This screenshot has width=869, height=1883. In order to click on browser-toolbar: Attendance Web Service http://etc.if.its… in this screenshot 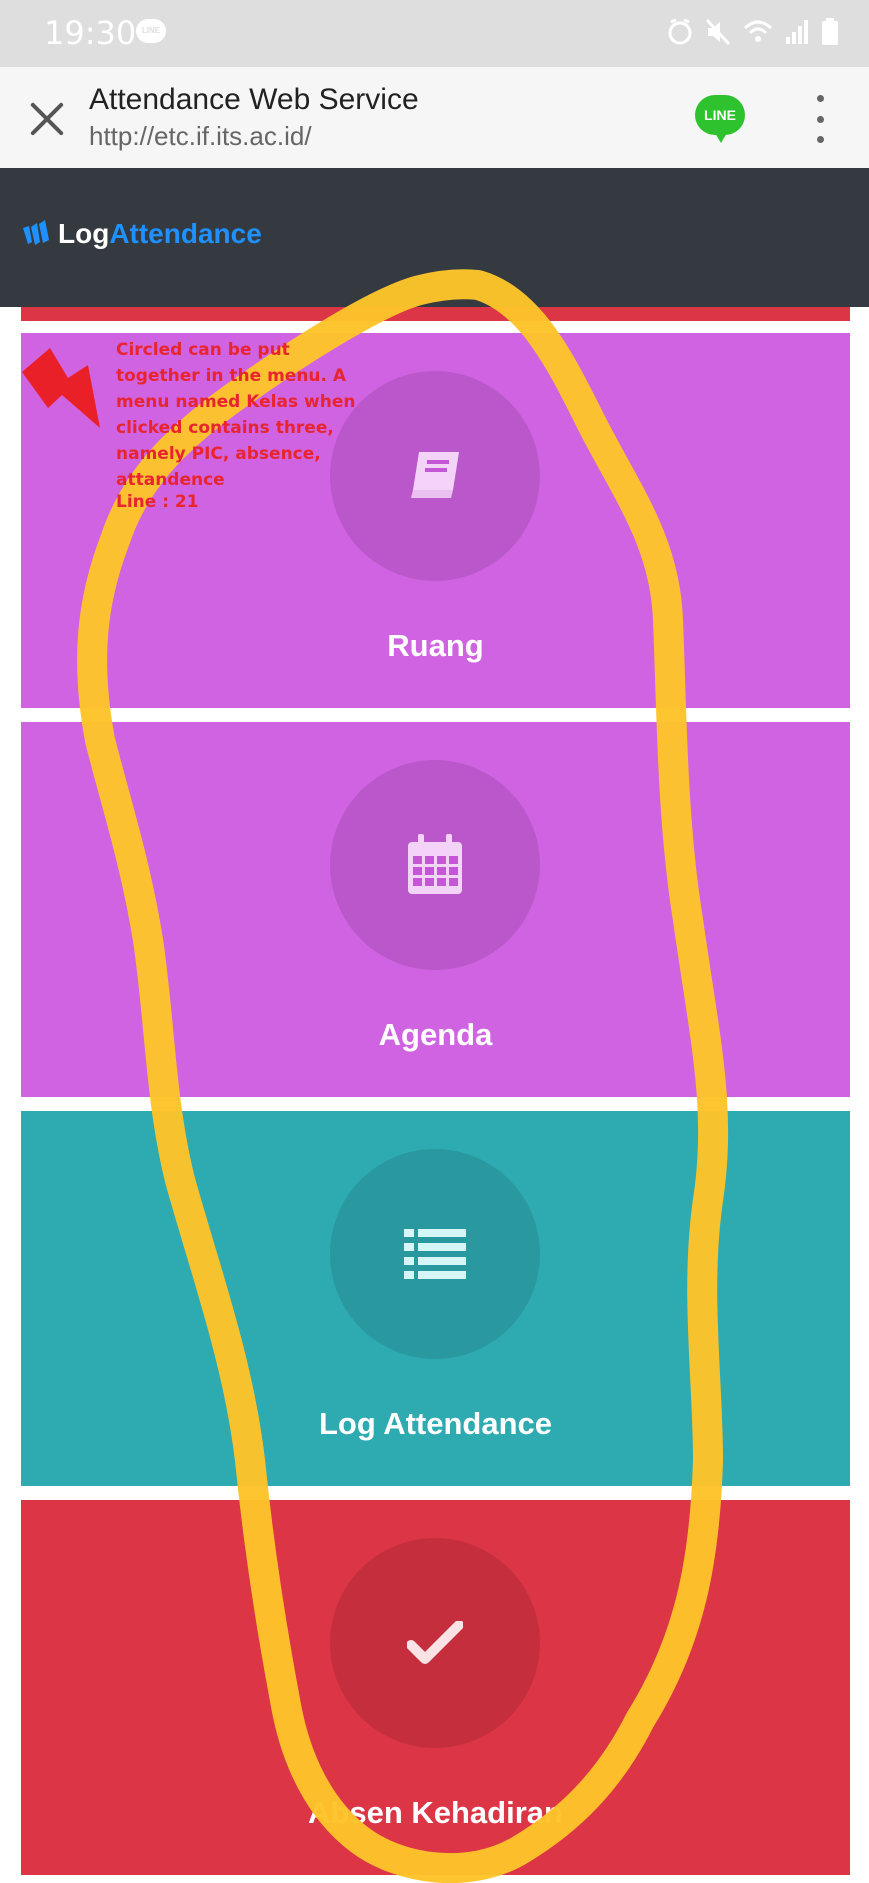, I will do `click(434, 118)`.